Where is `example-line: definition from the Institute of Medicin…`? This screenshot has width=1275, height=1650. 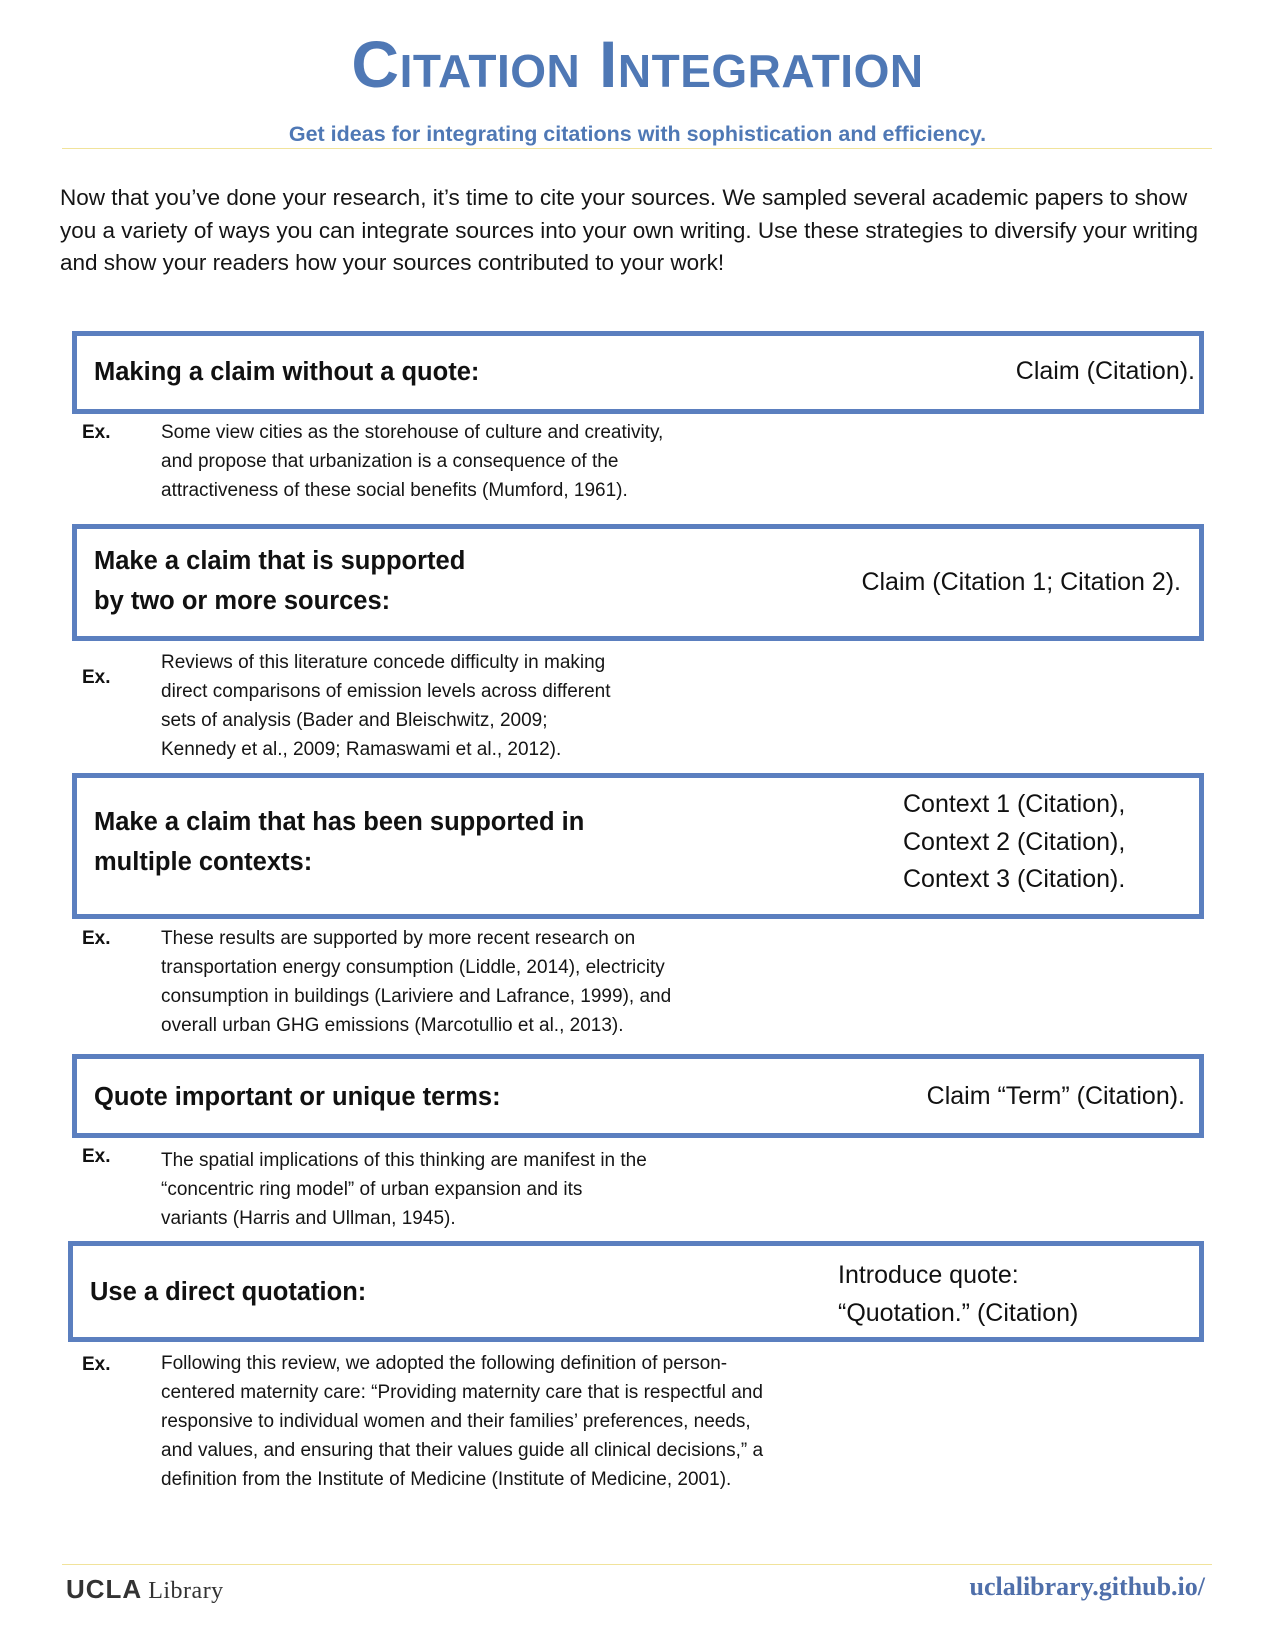
example-line: definition from the Institute of Medicin… is located at coordinates (446, 1479).